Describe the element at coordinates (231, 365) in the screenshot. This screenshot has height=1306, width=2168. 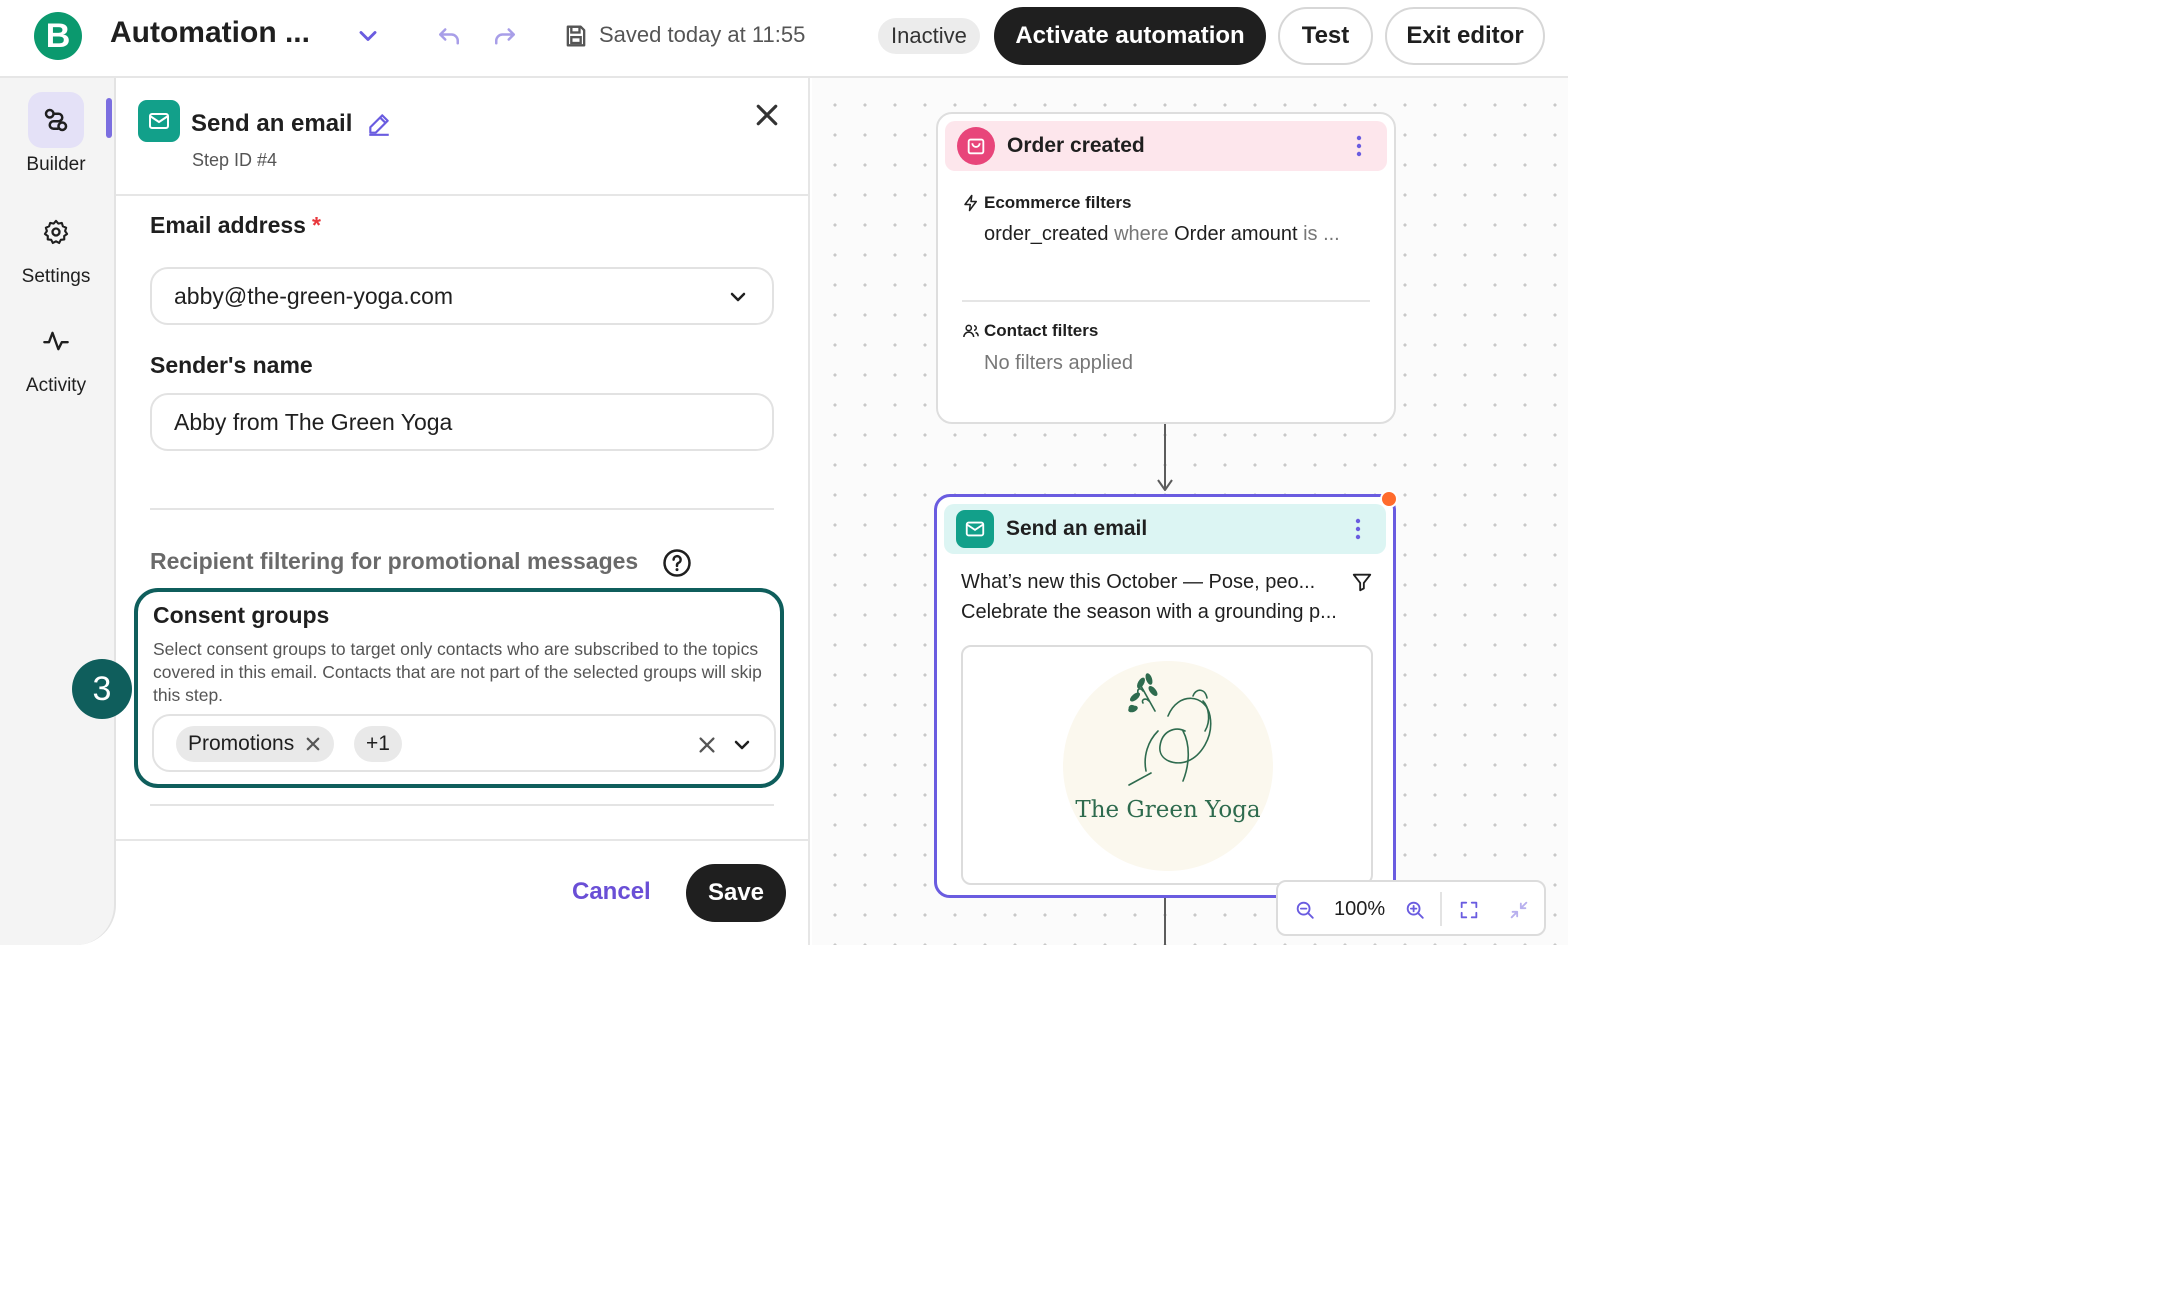
I see `sender-name-label: Sender's name` at that location.